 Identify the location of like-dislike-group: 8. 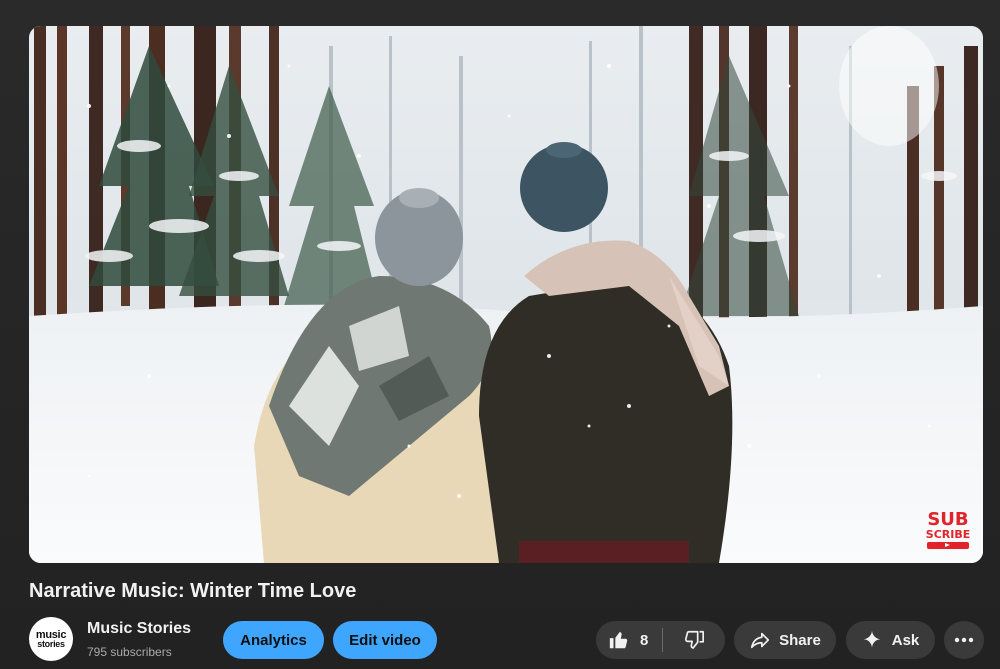
(660, 640).